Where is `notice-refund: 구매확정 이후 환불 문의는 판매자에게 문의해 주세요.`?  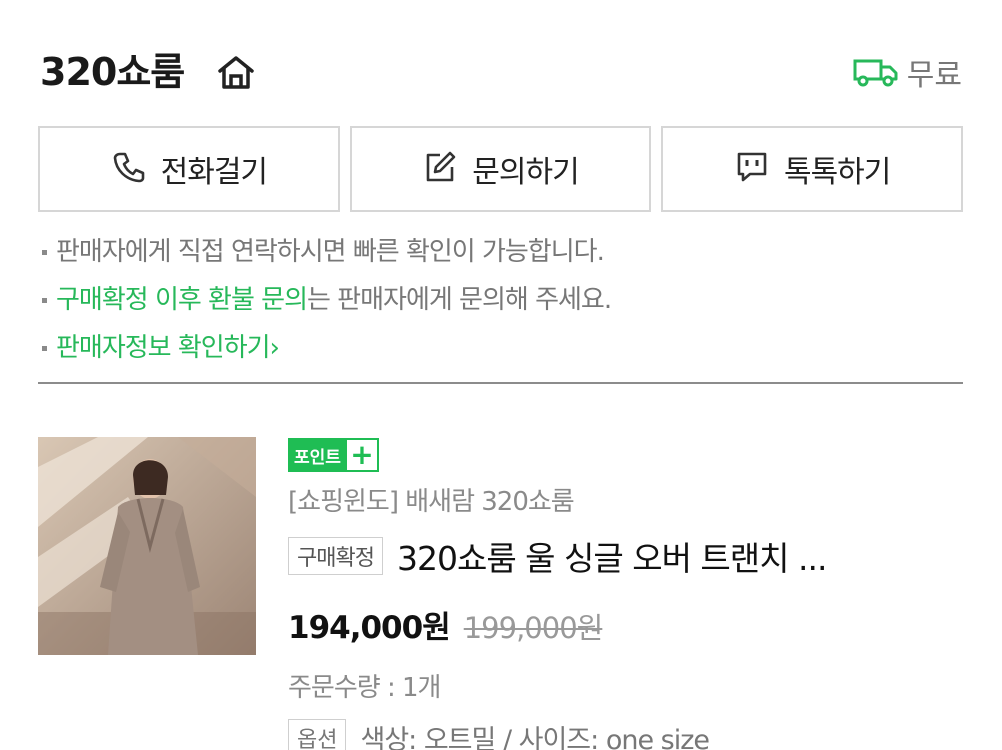 notice-refund: 구매확정 이후 환불 문의는 판매자에게 문의해 주세요. is located at coordinates (502, 300).